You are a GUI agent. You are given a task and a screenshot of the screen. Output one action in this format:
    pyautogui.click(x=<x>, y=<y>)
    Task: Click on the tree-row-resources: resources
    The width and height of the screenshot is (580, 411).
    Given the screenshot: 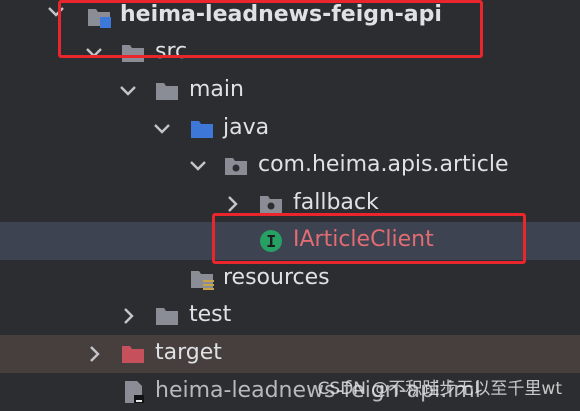 What is the action you would take?
    pyautogui.click(x=290, y=279)
    